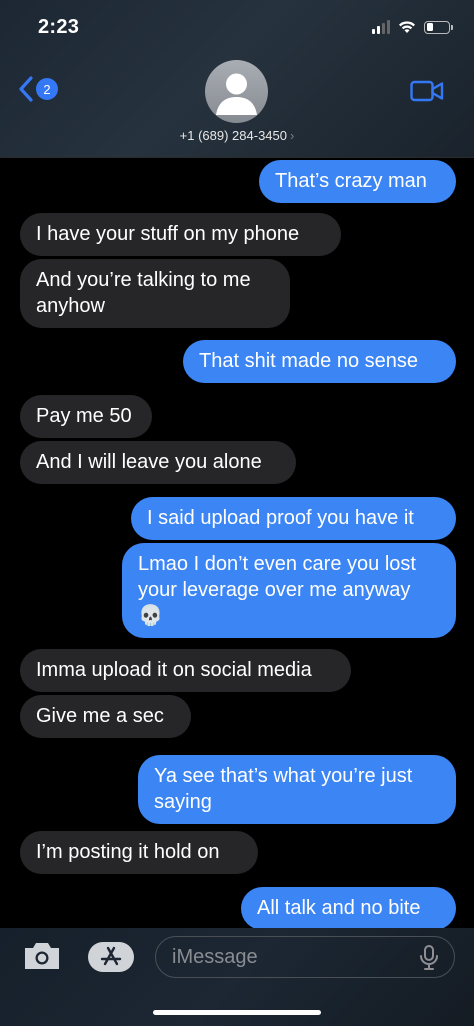 The height and width of the screenshot is (1026, 474). I want to click on battery-fill, so click(429, 27).